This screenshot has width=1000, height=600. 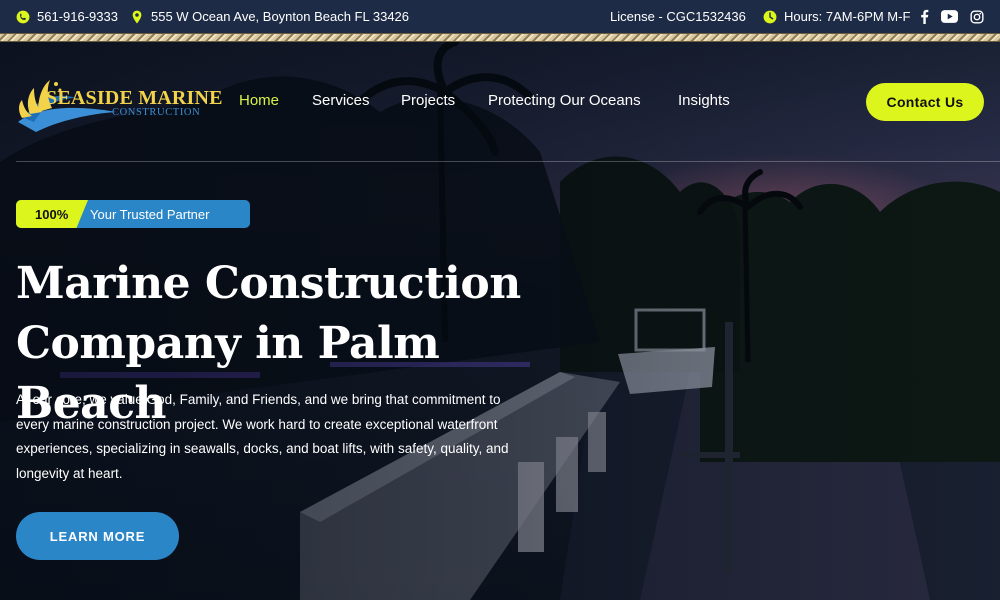 What do you see at coordinates (52, 214) in the screenshot?
I see `badge-percent: 100%` at bounding box center [52, 214].